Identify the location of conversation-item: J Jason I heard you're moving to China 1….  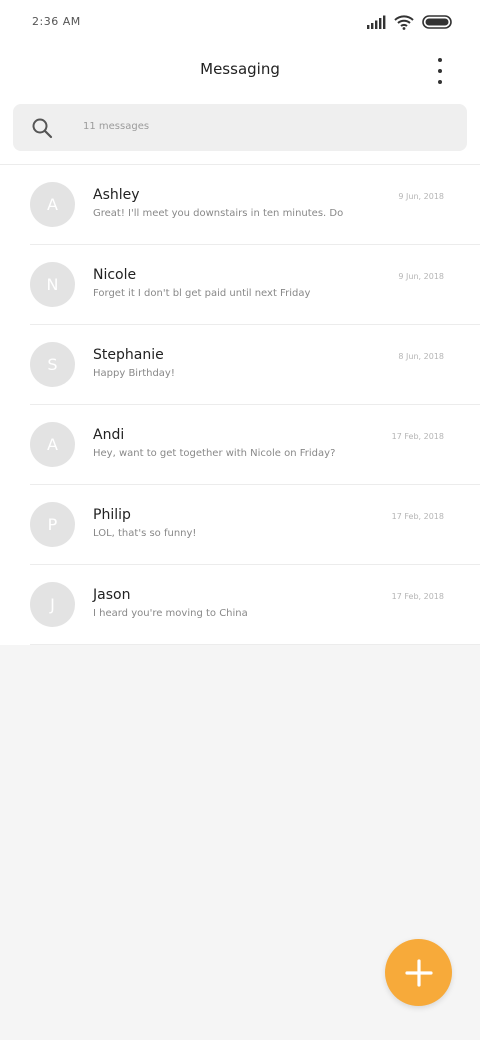
(240, 605).